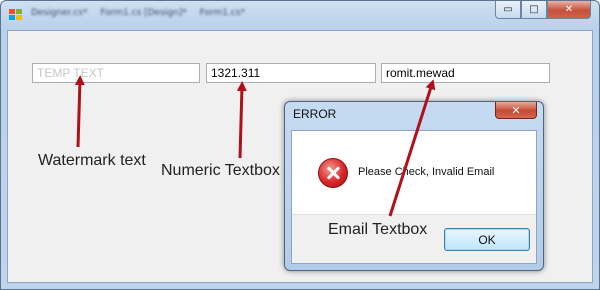 Image resolution: width=600 pixels, height=290 pixels. What do you see at coordinates (333, 173) in the screenshot?
I see `error-icon` at bounding box center [333, 173].